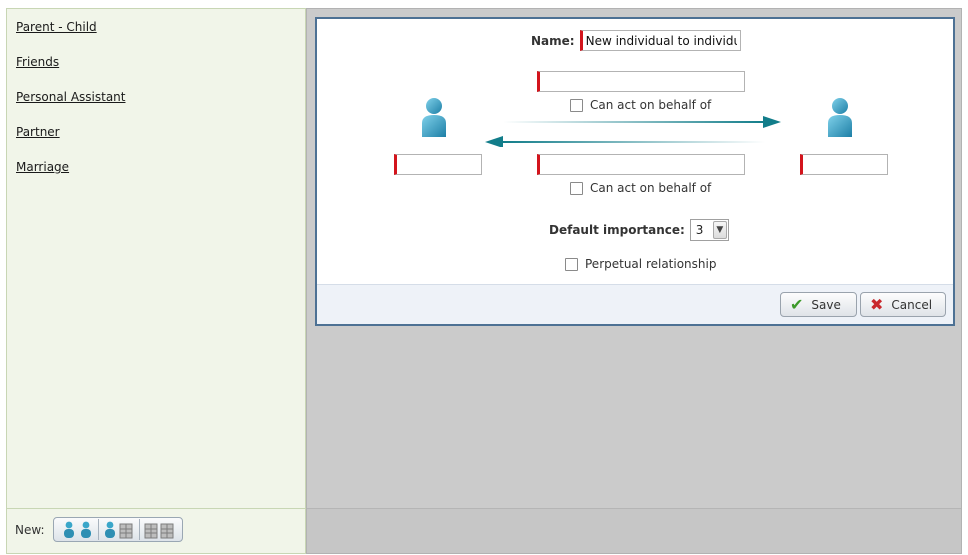  What do you see at coordinates (633, 131) in the screenshot?
I see `relationship-arrows-icon` at bounding box center [633, 131].